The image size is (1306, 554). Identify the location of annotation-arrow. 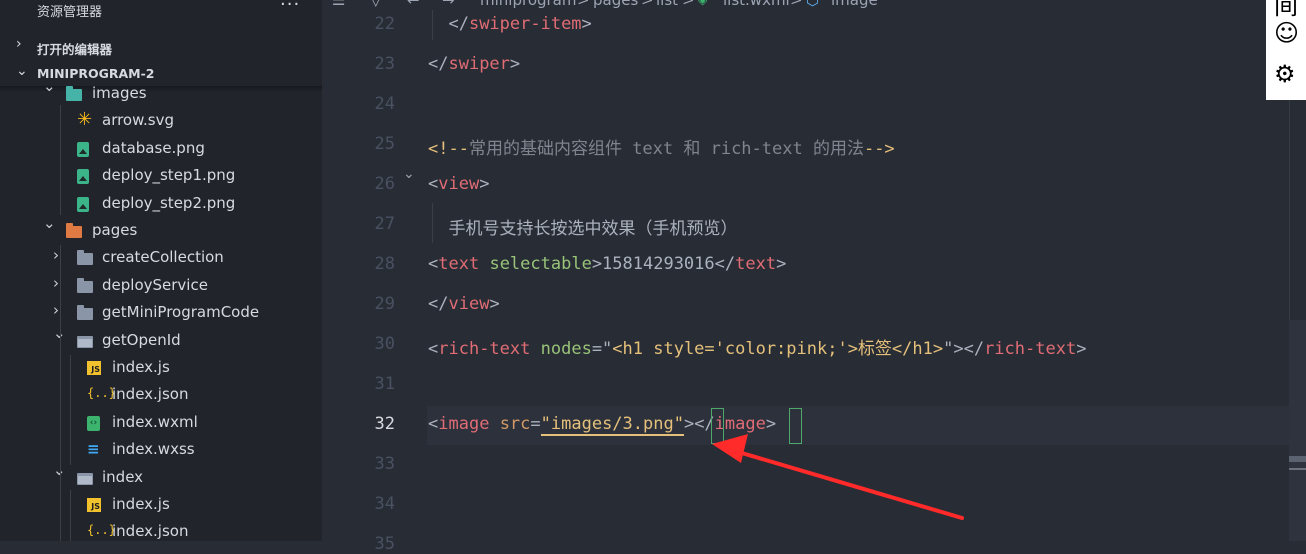
(838, 477).